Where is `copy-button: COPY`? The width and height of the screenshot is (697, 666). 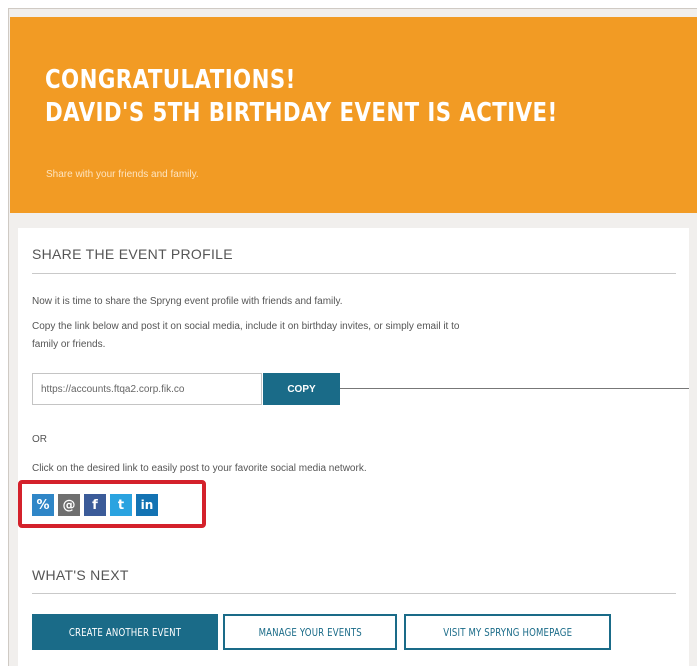 copy-button: COPY is located at coordinates (301, 389).